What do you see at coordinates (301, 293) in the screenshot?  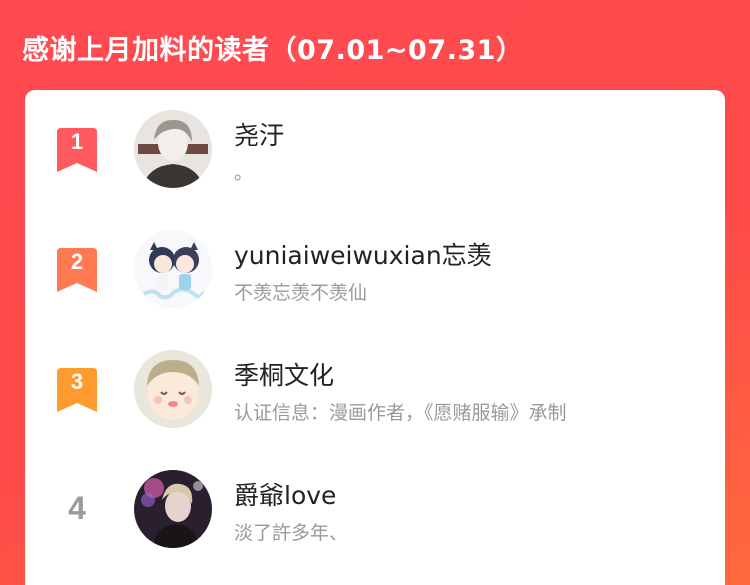 I see `reader-description: 不羡忘羡不羡仙` at bounding box center [301, 293].